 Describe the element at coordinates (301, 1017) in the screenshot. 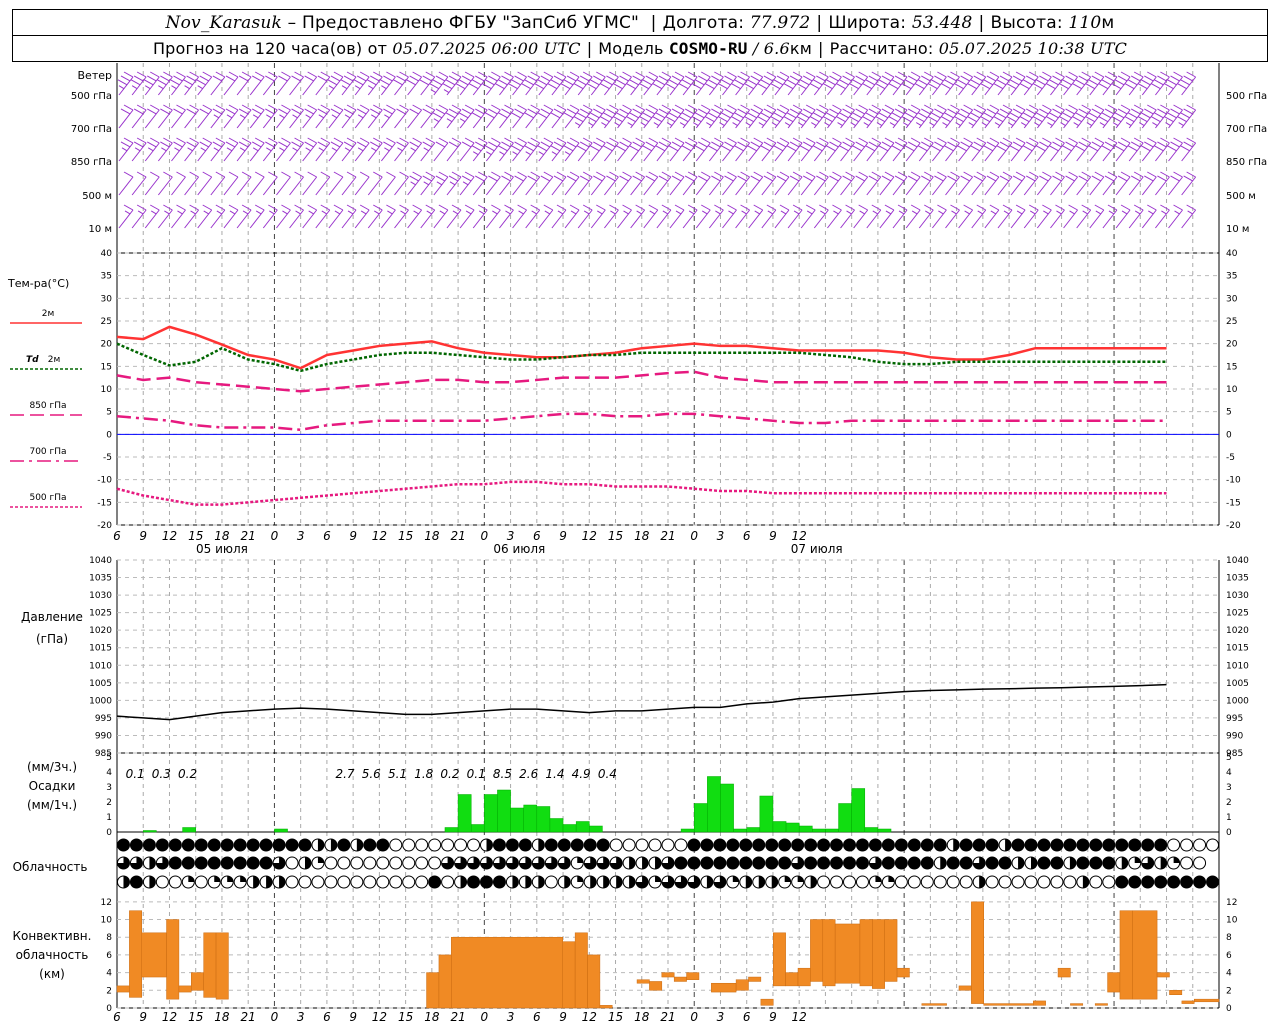

I see `hour-tick-label-bottom: 3` at that location.